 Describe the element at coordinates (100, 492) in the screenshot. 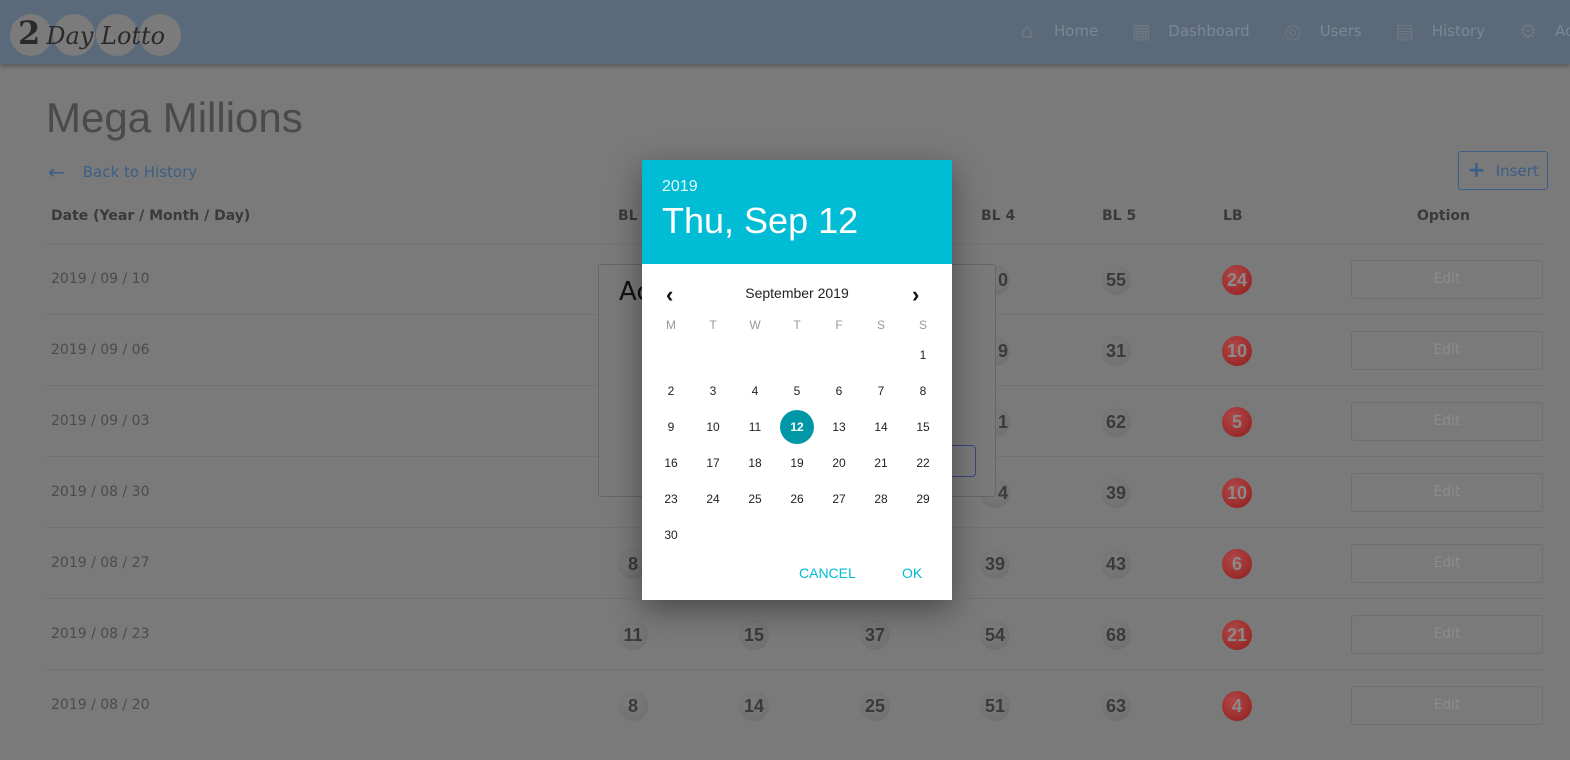

I see `row-date: 2019 / 08 / 30` at that location.